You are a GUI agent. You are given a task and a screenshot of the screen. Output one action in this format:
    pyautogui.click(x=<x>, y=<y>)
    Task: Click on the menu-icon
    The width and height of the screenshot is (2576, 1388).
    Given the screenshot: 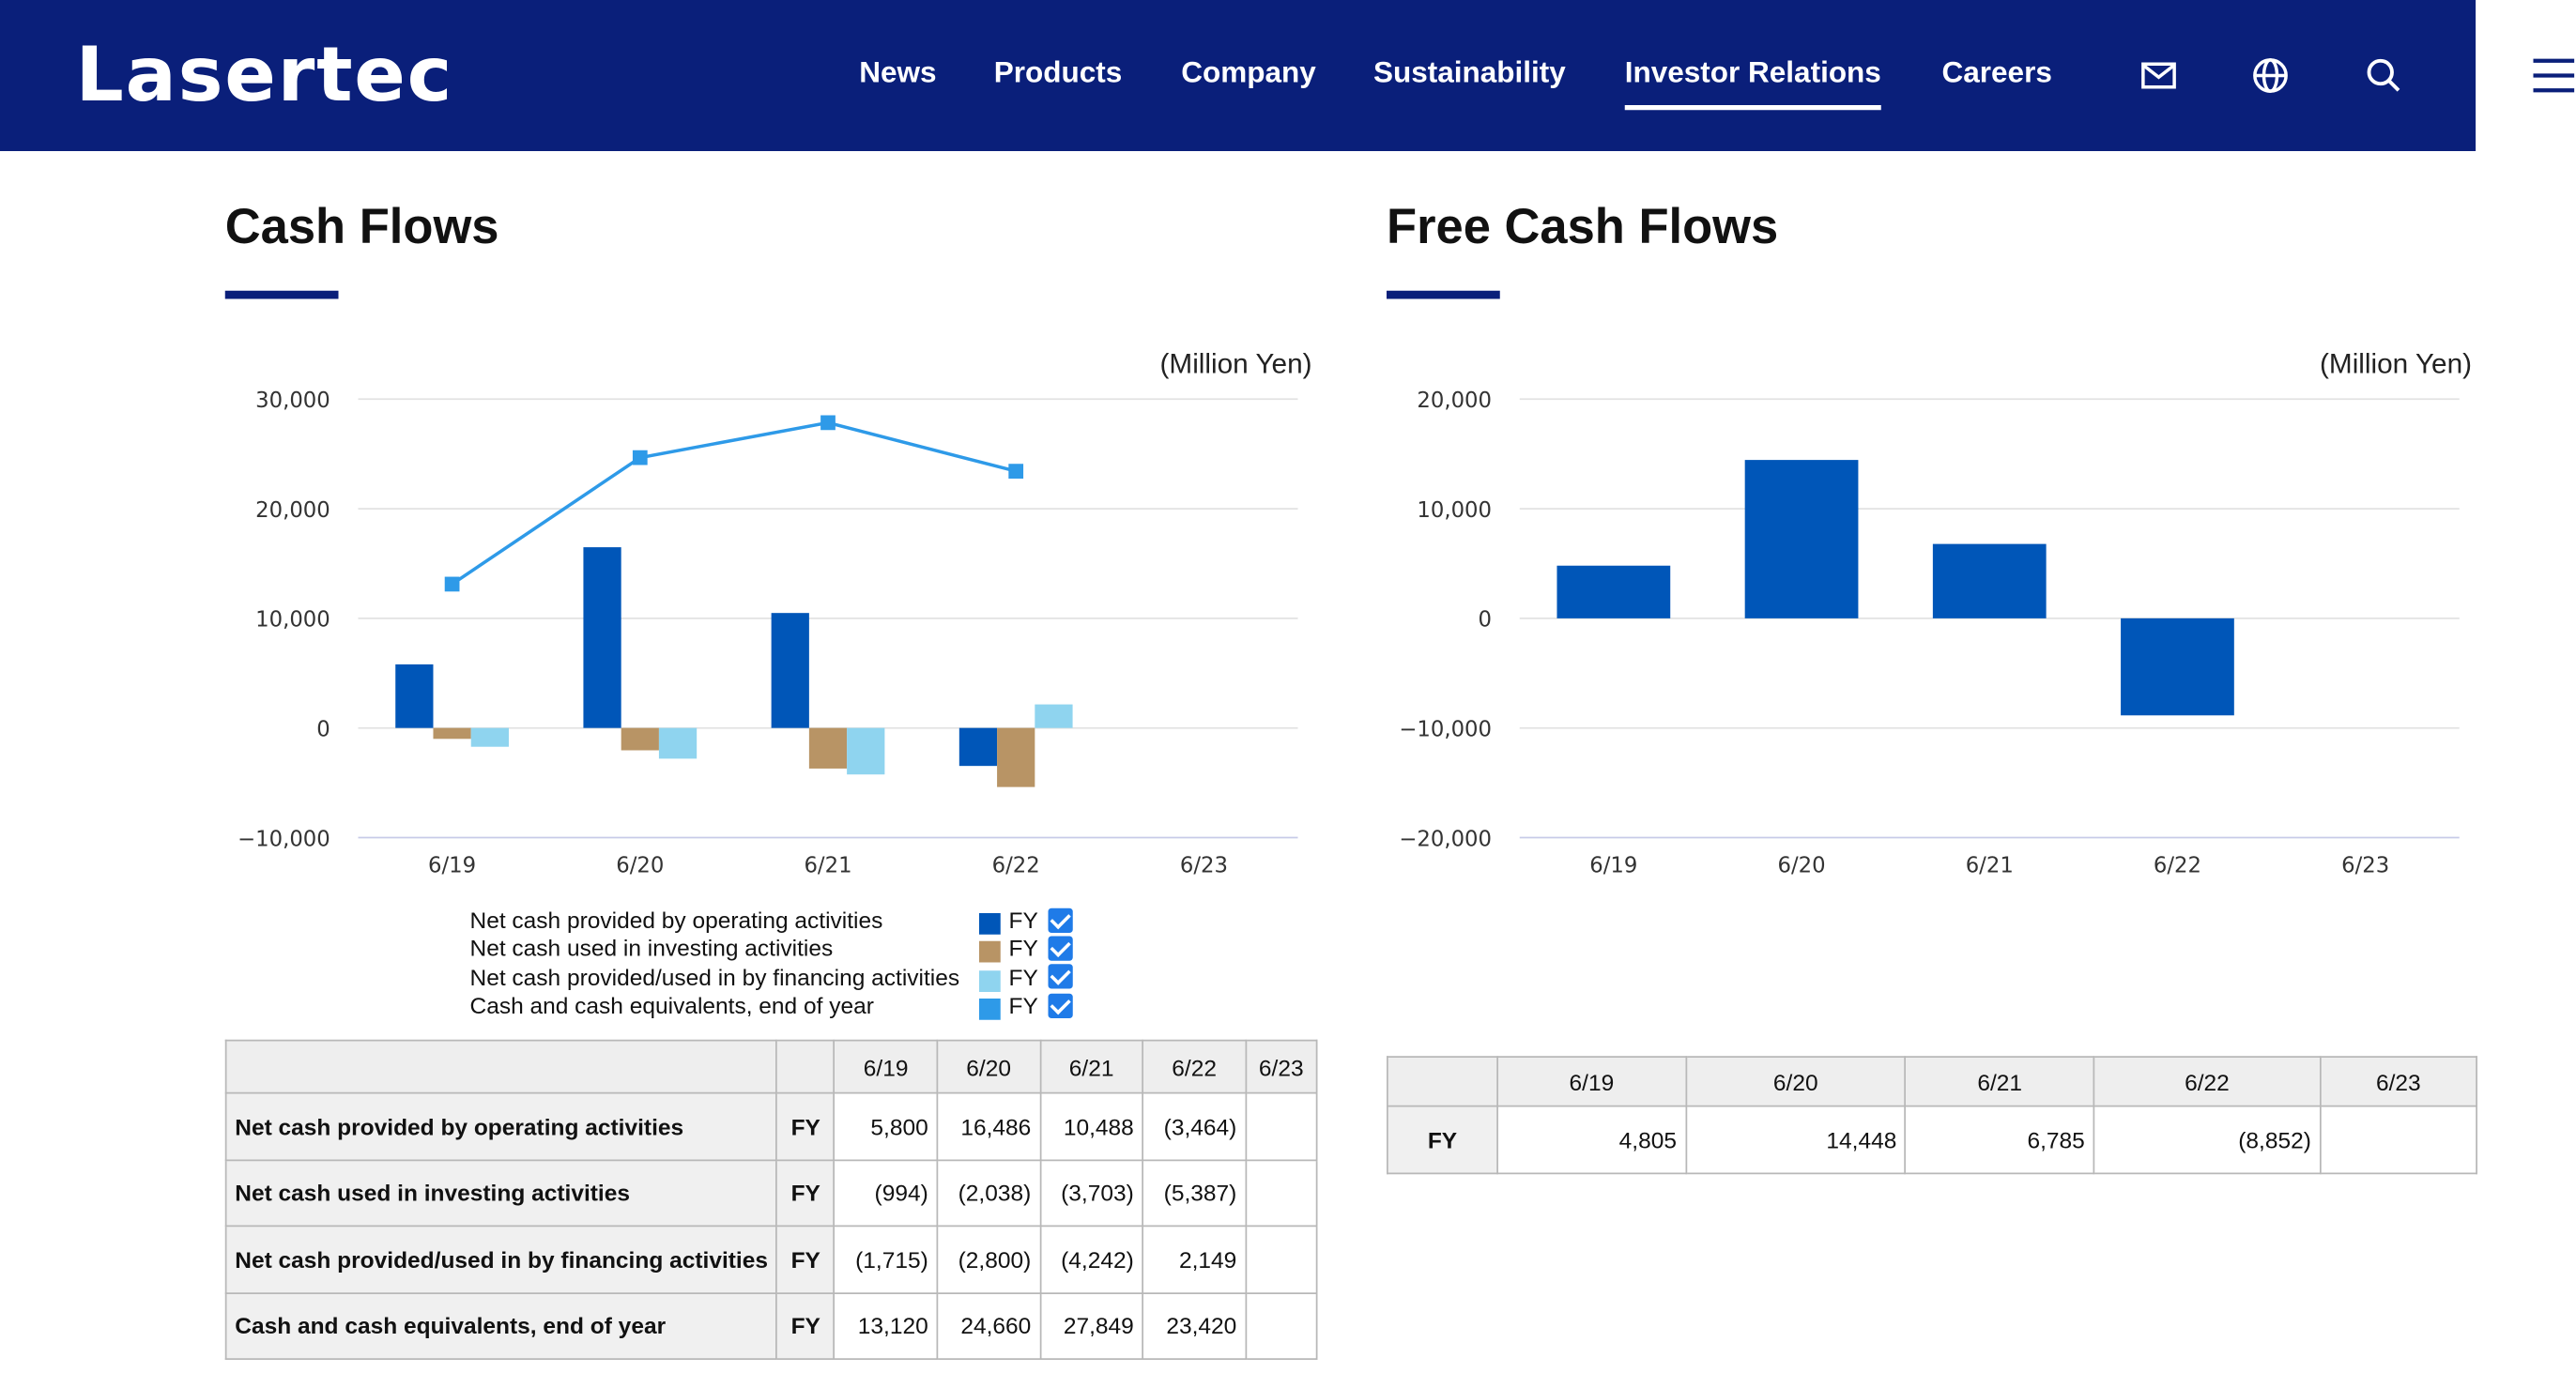 What is the action you would take?
    pyautogui.click(x=2554, y=76)
    